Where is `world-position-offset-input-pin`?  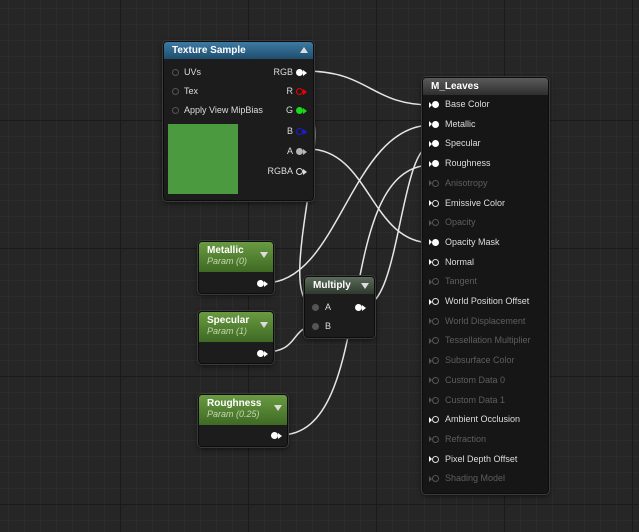 world-position-offset-input-pin is located at coordinates (435, 301).